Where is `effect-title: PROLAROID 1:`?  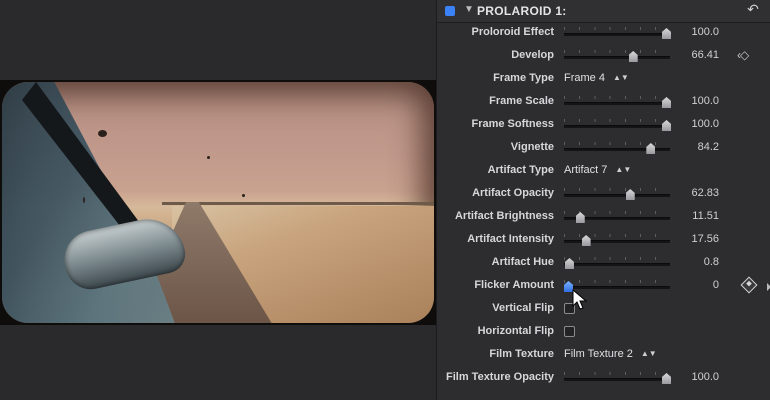 effect-title: PROLAROID 1: is located at coordinates (522, 11).